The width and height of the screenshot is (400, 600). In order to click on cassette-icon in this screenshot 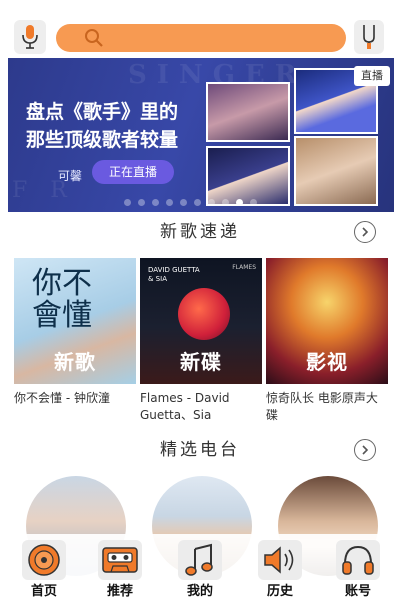, I will do `click(120, 560)`.